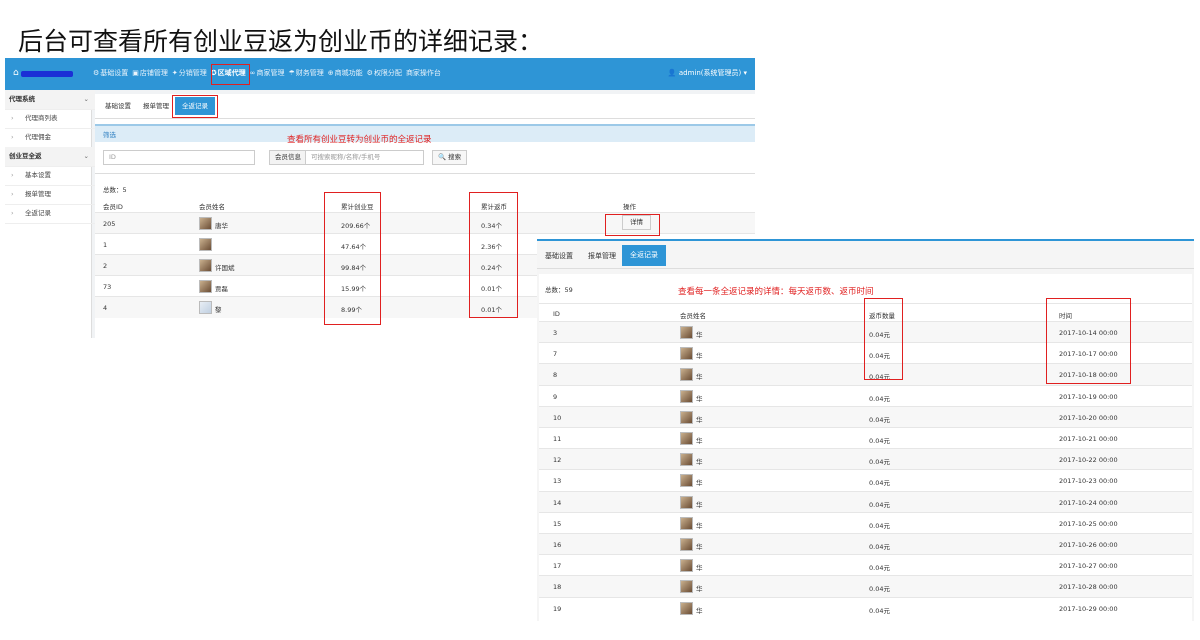 The width and height of the screenshot is (1200, 640). I want to click on nav-item-label: 商家操作台, so click(423, 73).